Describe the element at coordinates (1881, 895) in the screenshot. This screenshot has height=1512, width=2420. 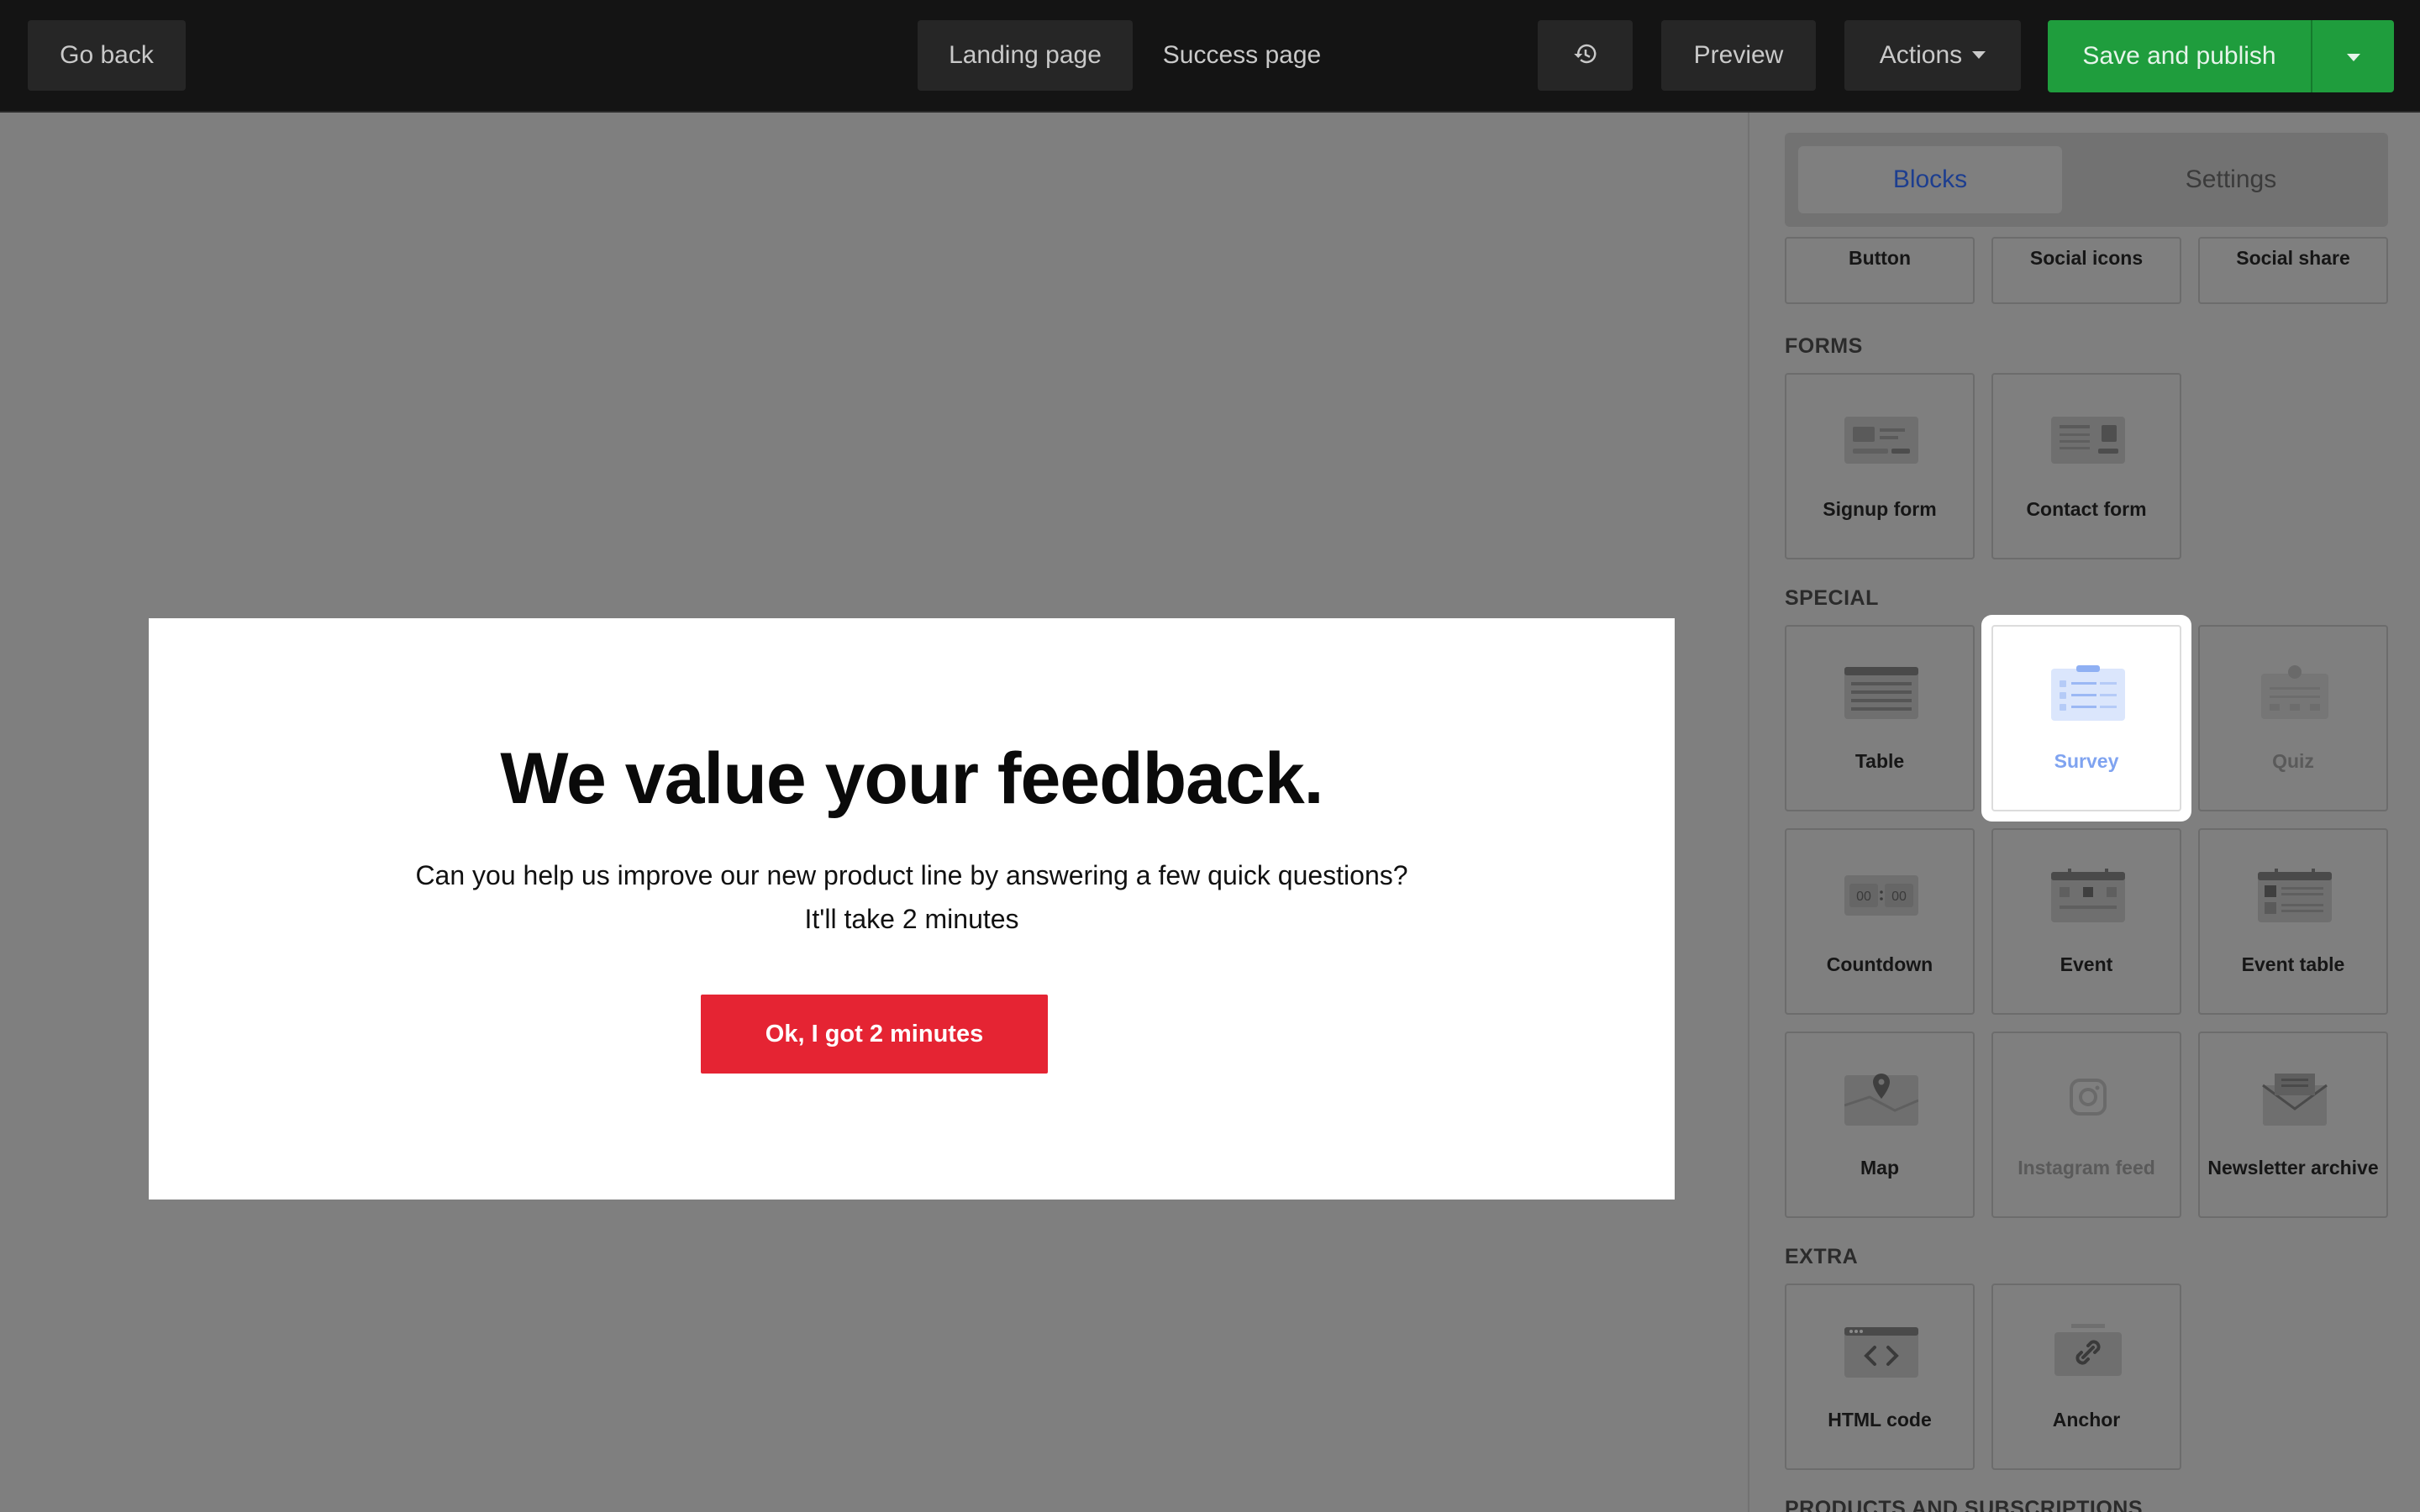
I see `countdown-icon: 00 00` at that location.